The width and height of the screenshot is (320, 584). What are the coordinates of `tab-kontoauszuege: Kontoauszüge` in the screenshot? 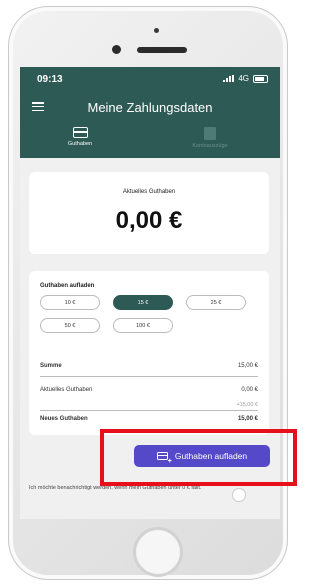 It's located at (210, 137).